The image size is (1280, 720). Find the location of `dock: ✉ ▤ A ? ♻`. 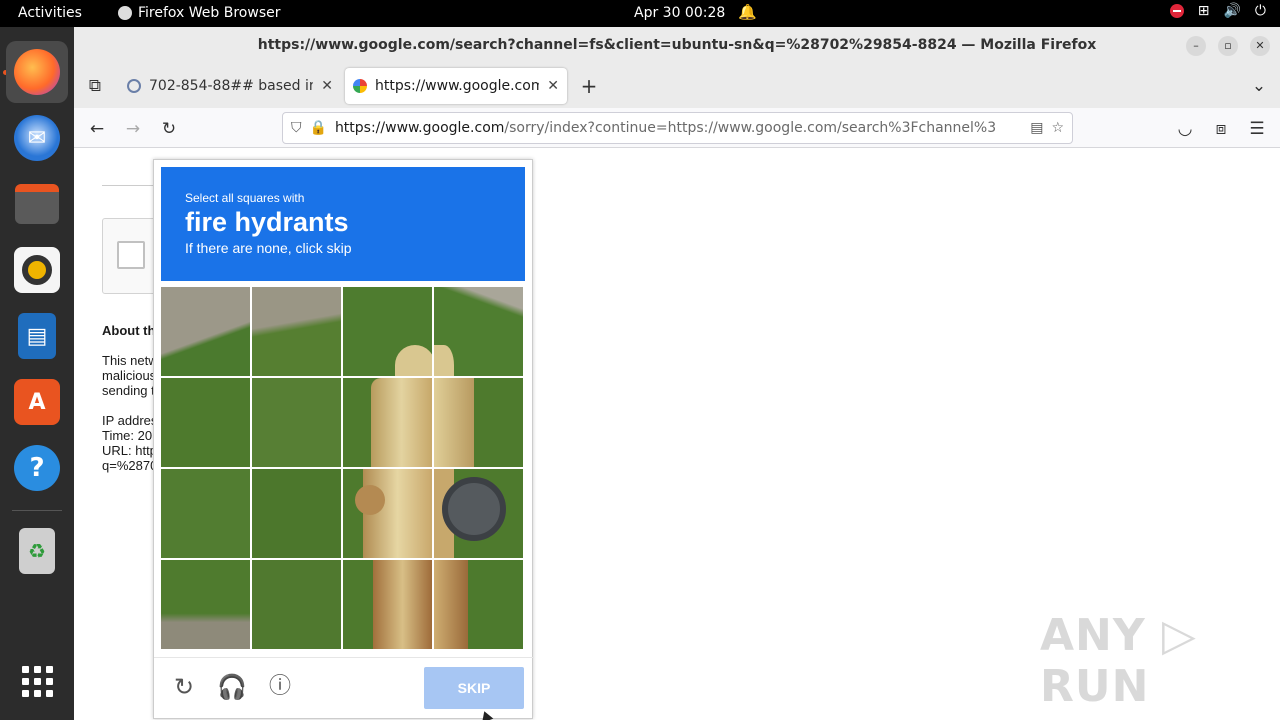

dock: ✉ ▤ A ? ♻ is located at coordinates (37, 373).